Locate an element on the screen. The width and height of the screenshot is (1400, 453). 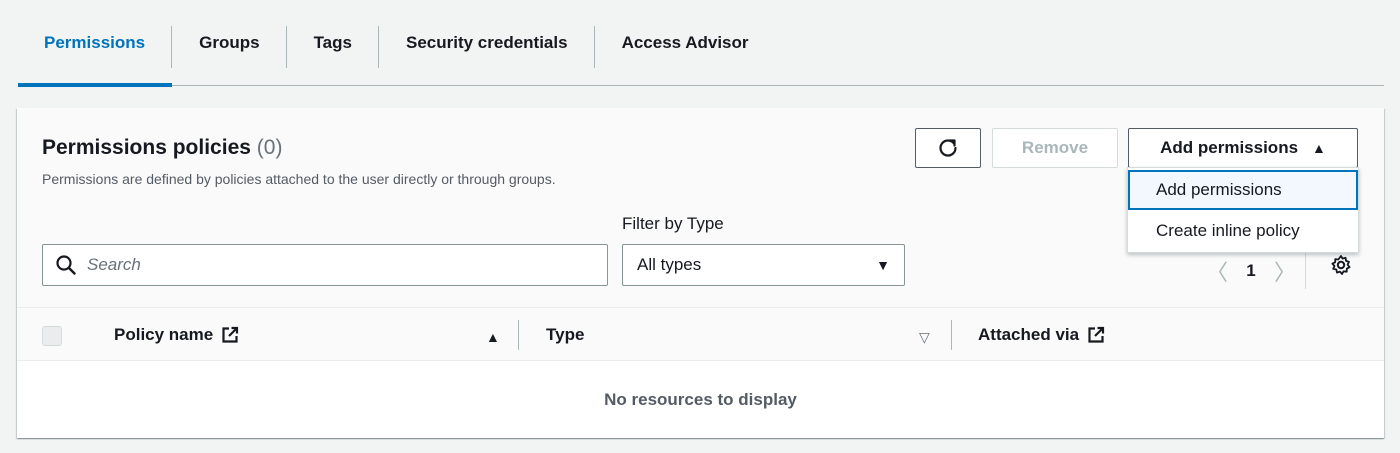
column-label: Policy name is located at coordinates (164, 334).